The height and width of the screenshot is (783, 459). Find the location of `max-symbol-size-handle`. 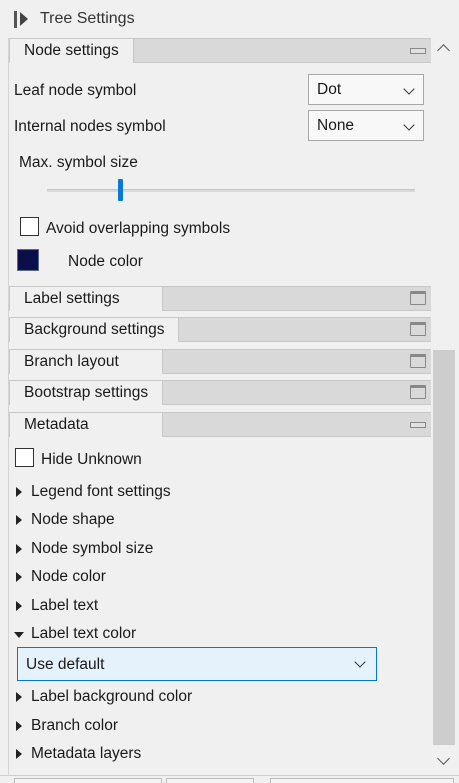

max-symbol-size-handle is located at coordinates (120, 190).